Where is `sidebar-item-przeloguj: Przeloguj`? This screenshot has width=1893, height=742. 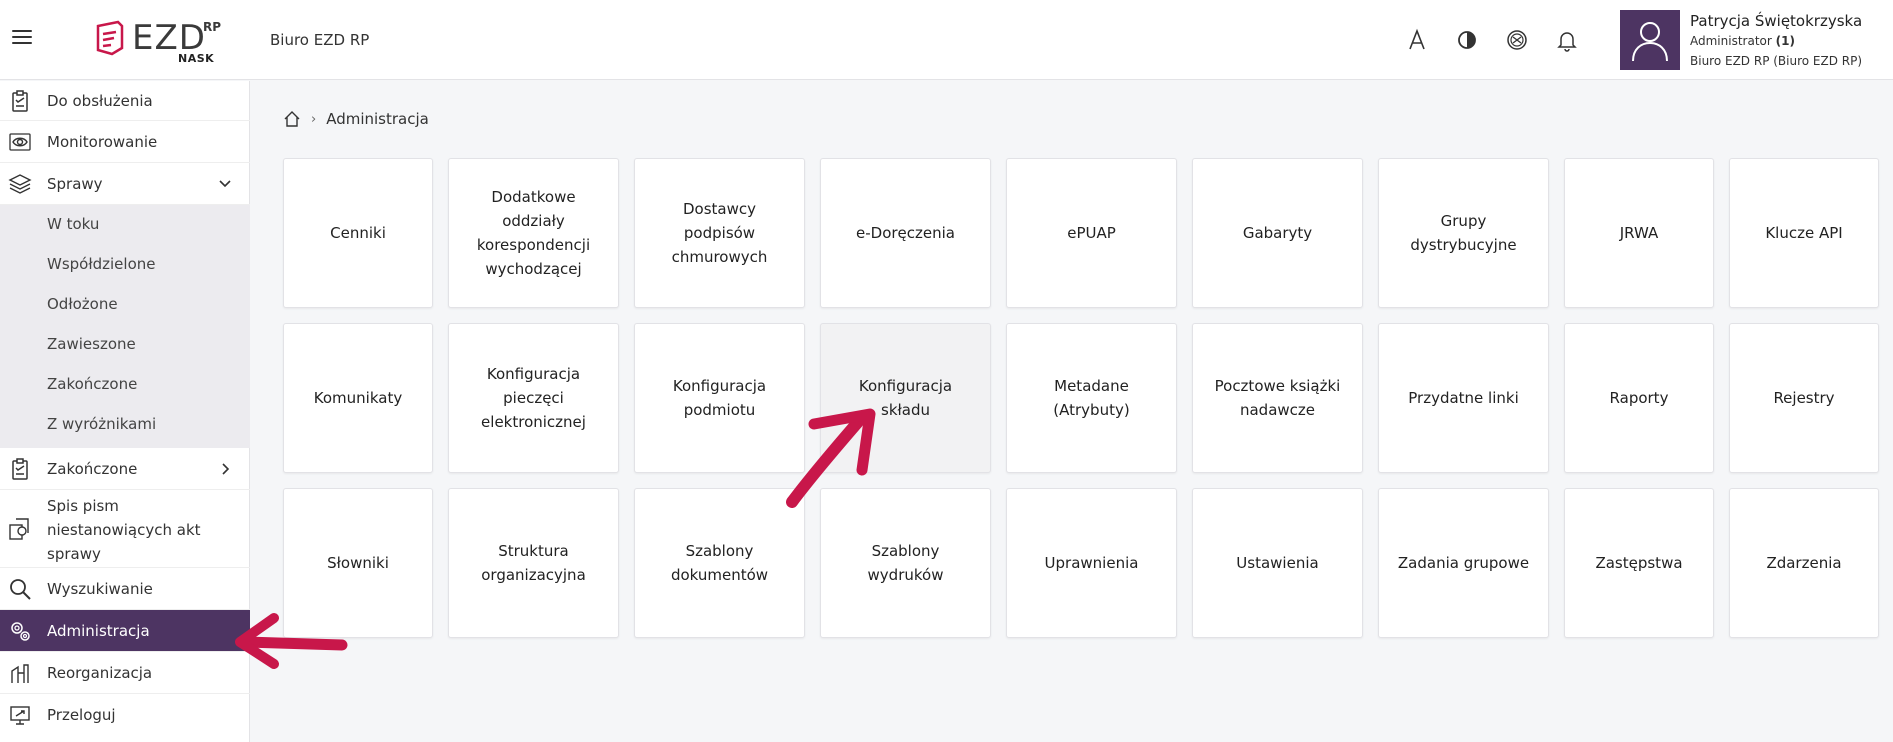 sidebar-item-przeloguj: Przeloguj is located at coordinates (125, 715).